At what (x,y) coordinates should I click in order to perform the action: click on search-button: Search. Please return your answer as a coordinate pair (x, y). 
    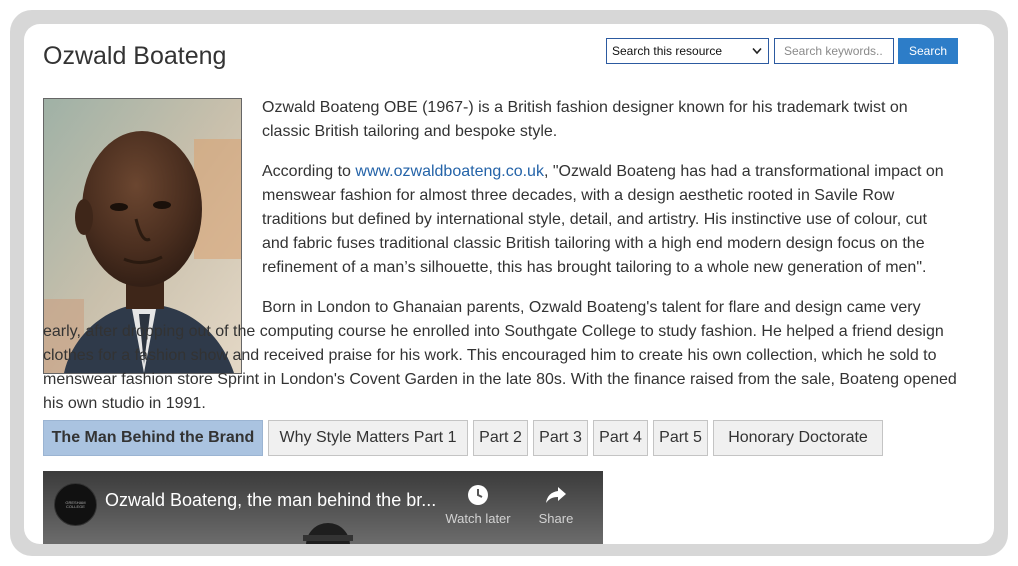
    Looking at the image, I should click on (928, 51).